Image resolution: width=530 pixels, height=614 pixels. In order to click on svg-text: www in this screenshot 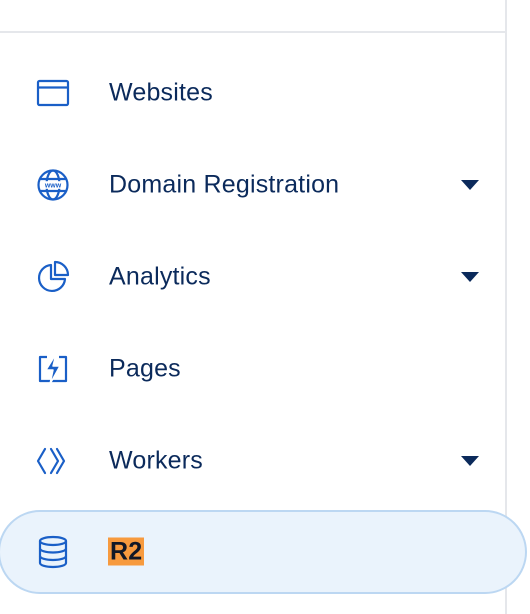, I will do `click(53, 186)`.